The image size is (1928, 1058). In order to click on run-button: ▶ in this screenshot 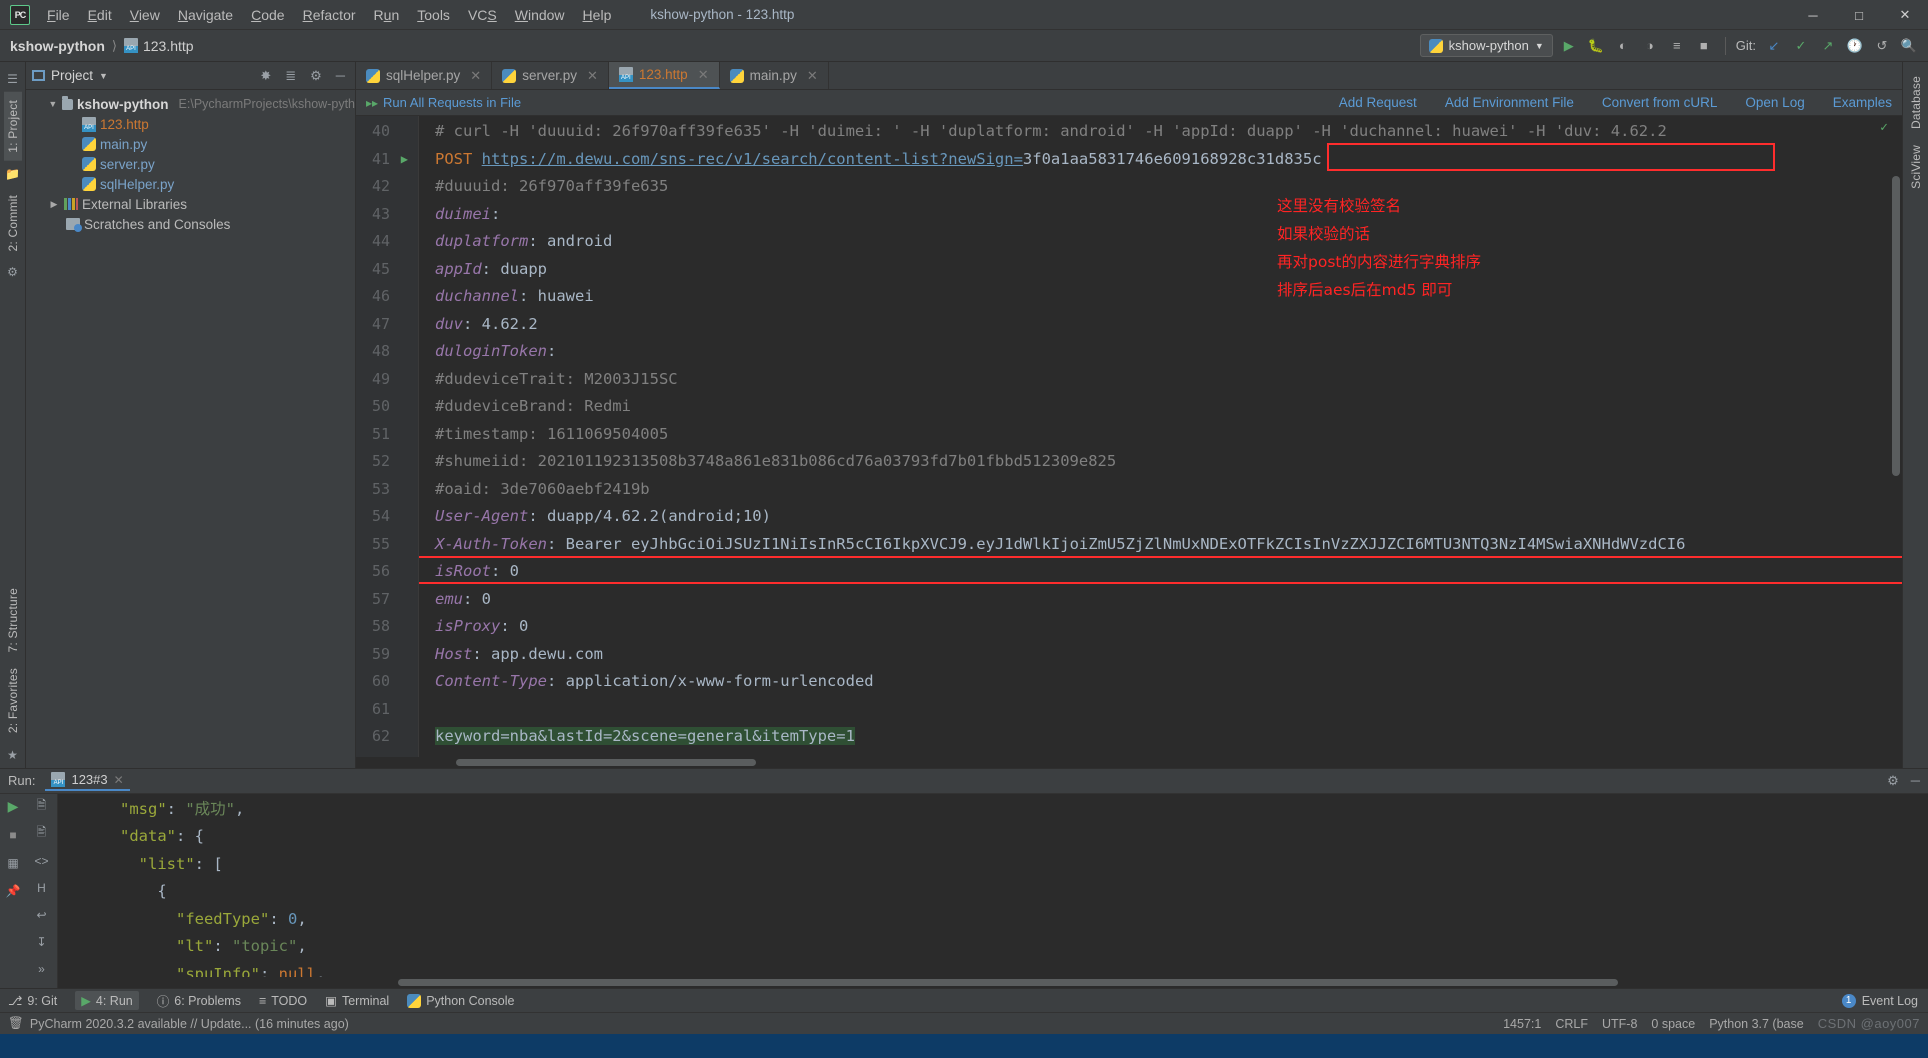, I will do `click(1569, 46)`.